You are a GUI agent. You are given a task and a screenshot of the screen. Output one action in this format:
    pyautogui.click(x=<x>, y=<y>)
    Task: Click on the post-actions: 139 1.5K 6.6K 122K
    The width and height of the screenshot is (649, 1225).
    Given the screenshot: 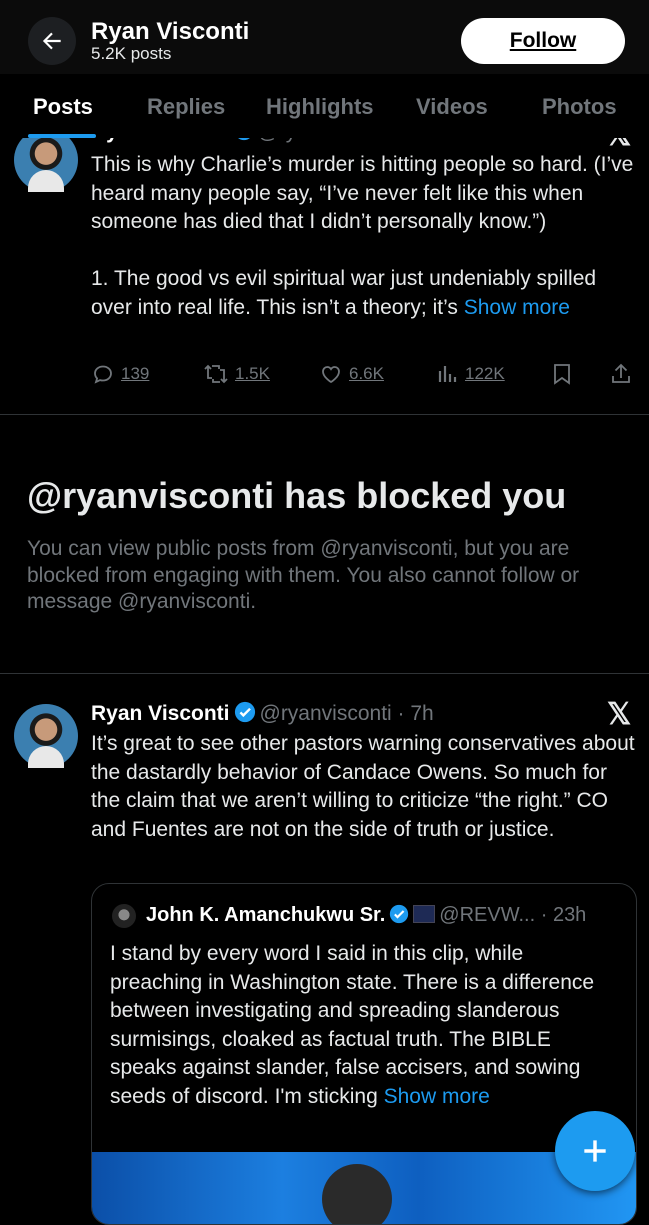 What is the action you would take?
    pyautogui.click(x=363, y=377)
    